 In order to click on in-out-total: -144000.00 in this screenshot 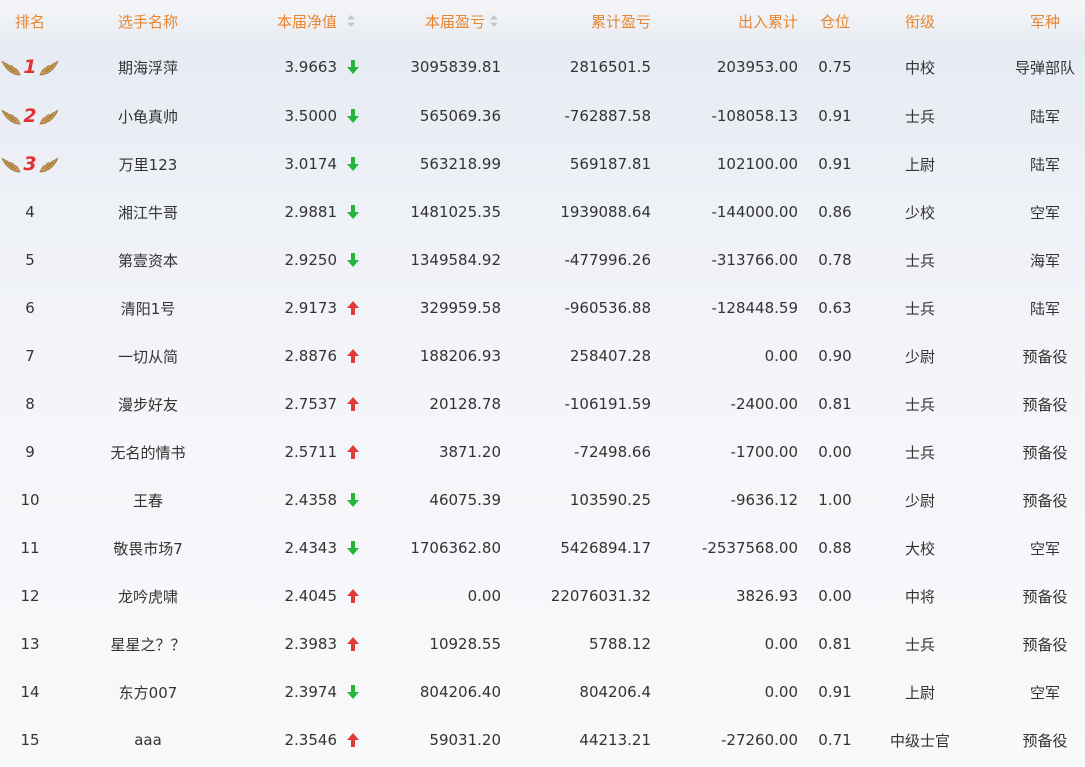, I will do `click(754, 212)`.